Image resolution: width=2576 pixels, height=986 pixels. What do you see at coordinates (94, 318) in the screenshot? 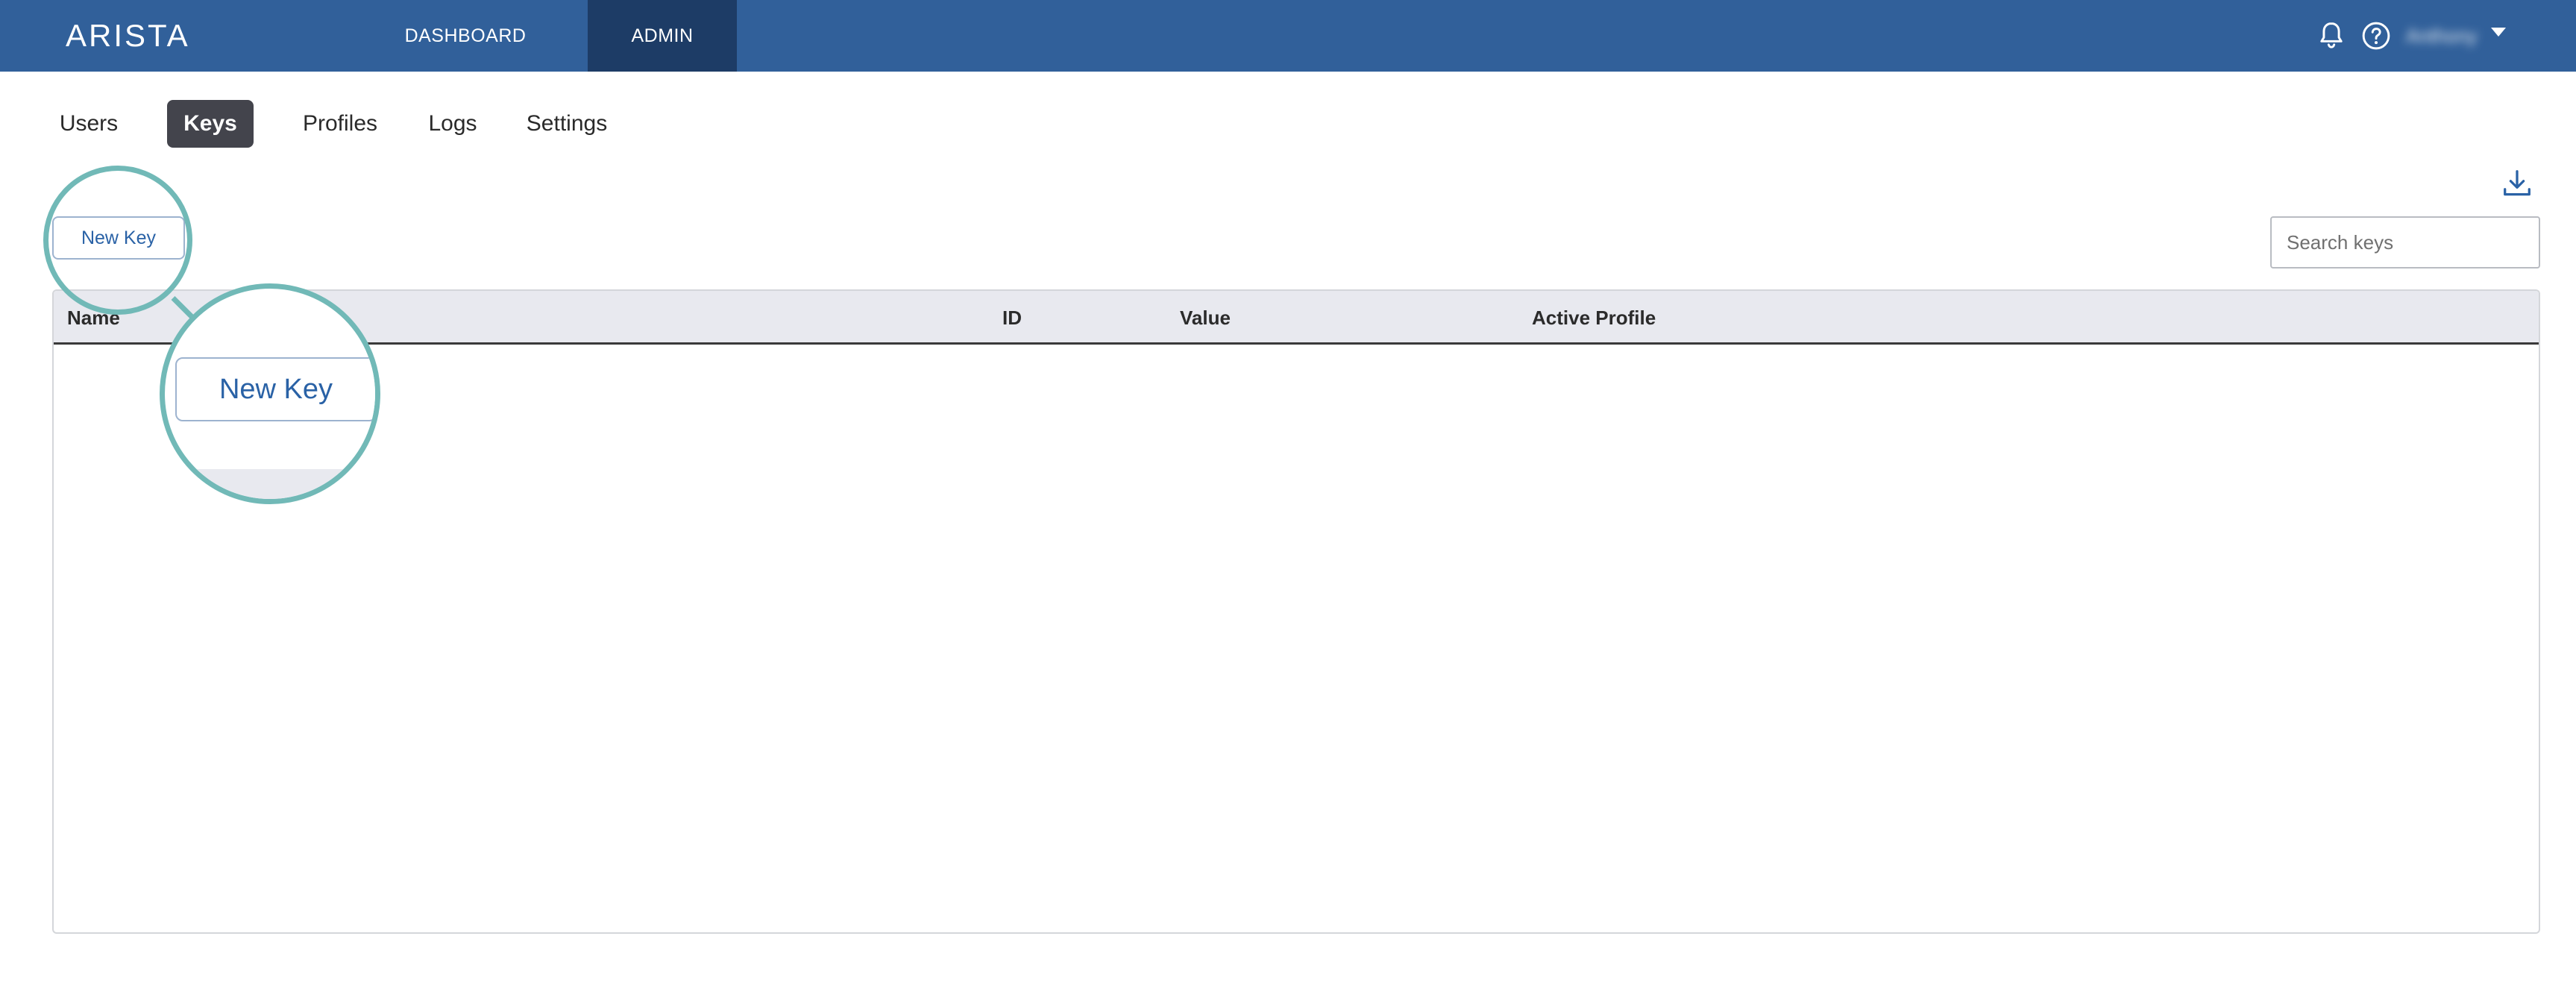
I see `column-header-name: Name` at bounding box center [94, 318].